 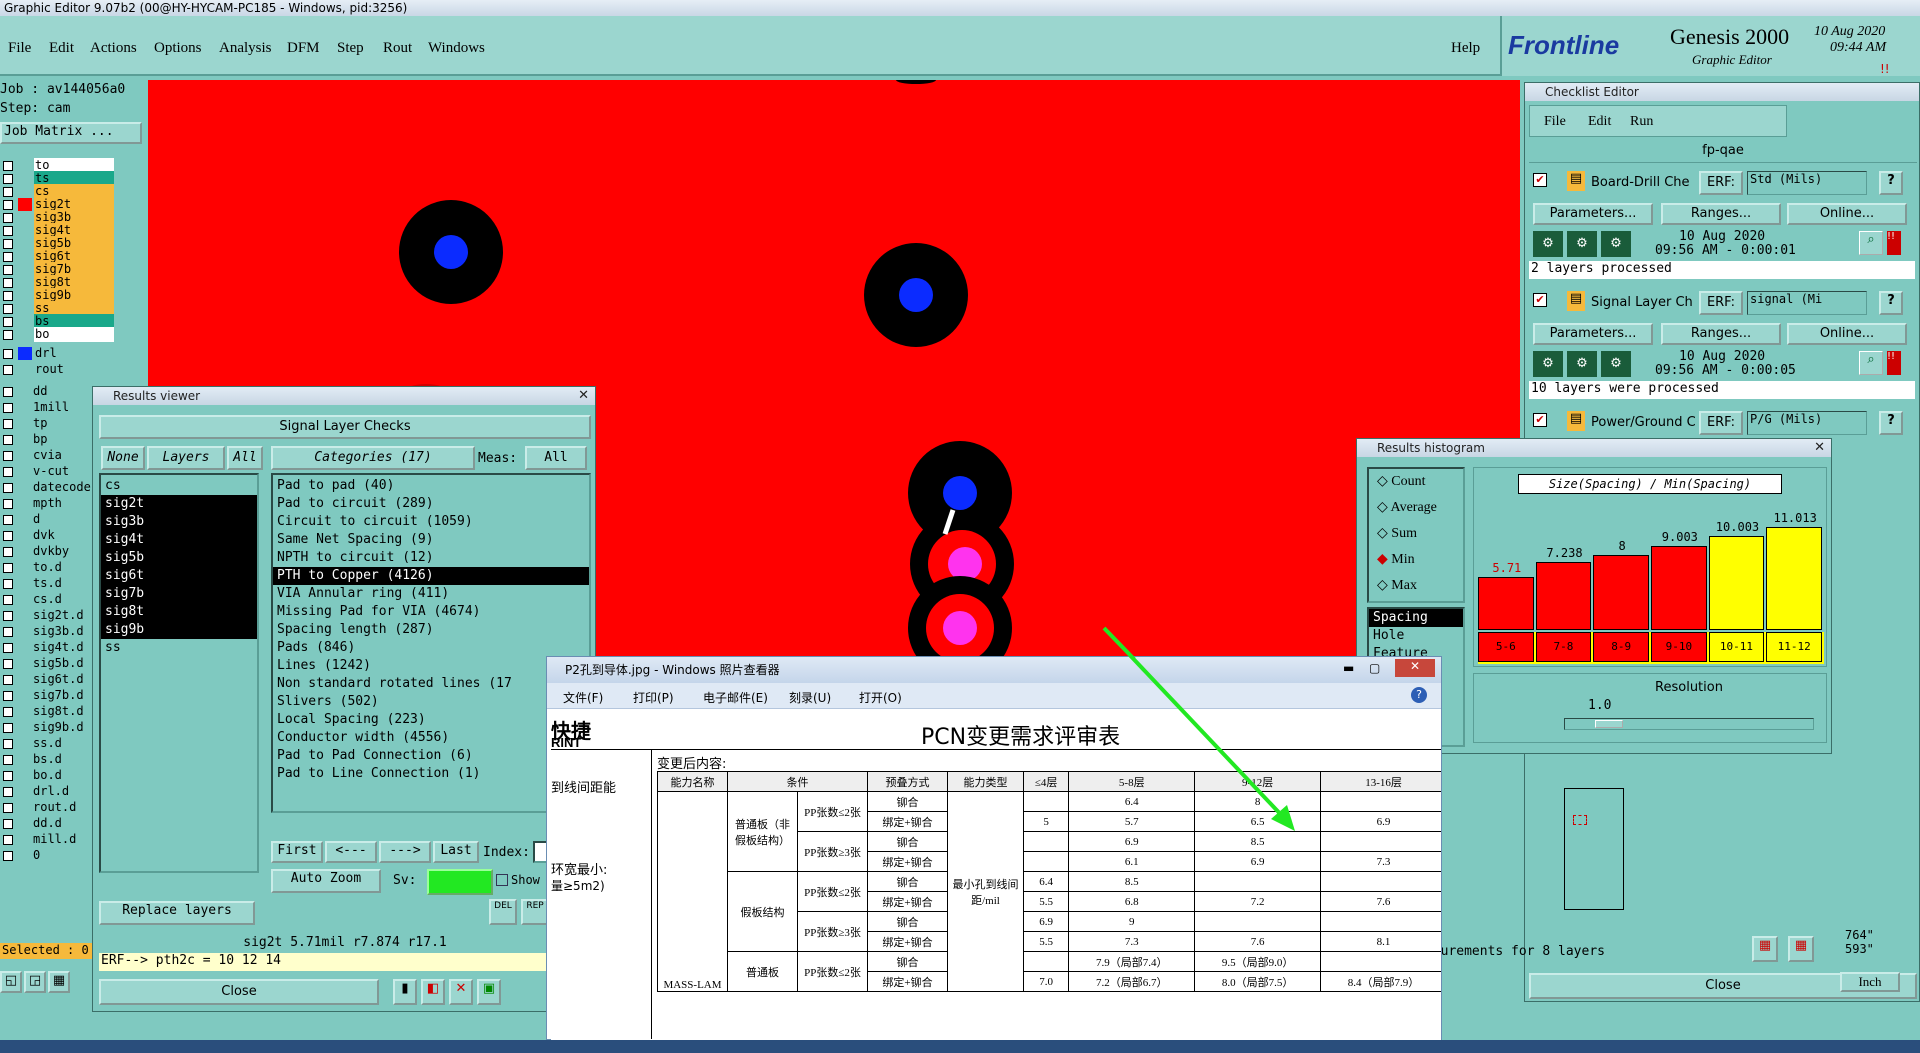 I want to click on erf-value: signal (Mi, so click(x=1807, y=303).